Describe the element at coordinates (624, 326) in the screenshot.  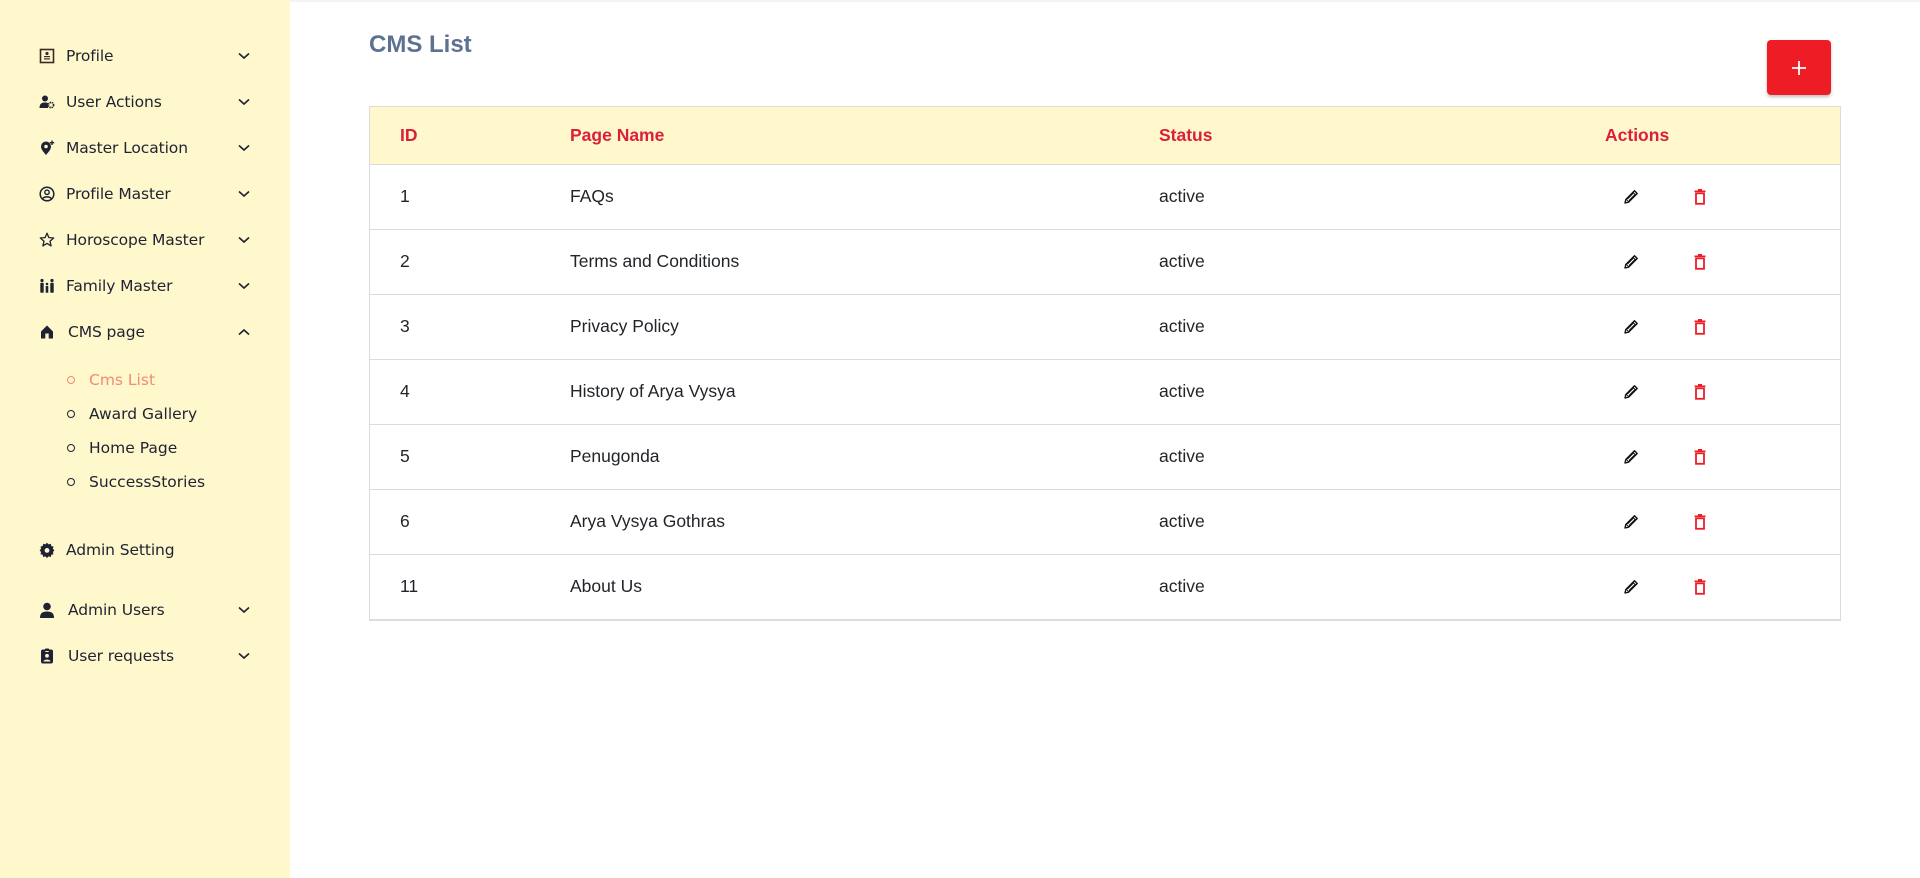
I see `cell-page-name: Privacy Policy` at that location.